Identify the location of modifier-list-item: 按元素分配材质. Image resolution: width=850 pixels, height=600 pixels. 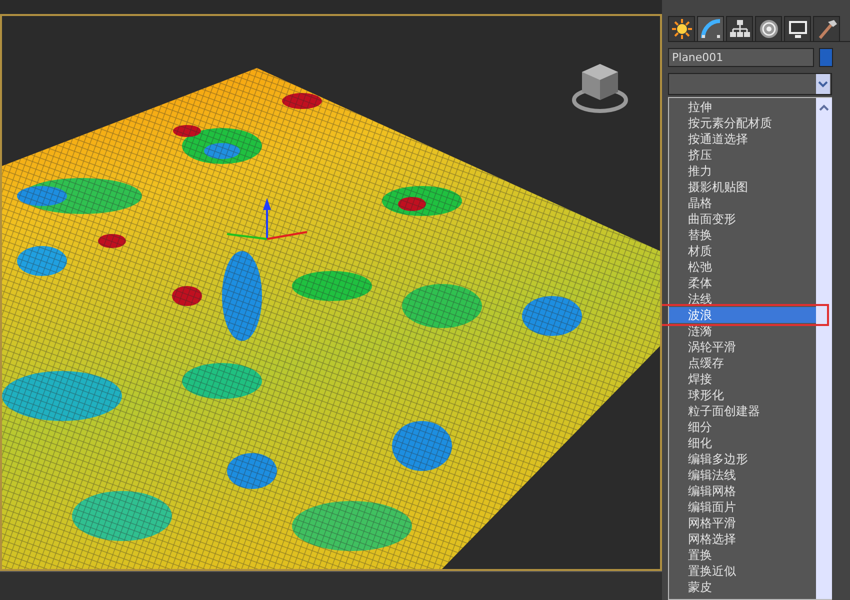
(742, 123).